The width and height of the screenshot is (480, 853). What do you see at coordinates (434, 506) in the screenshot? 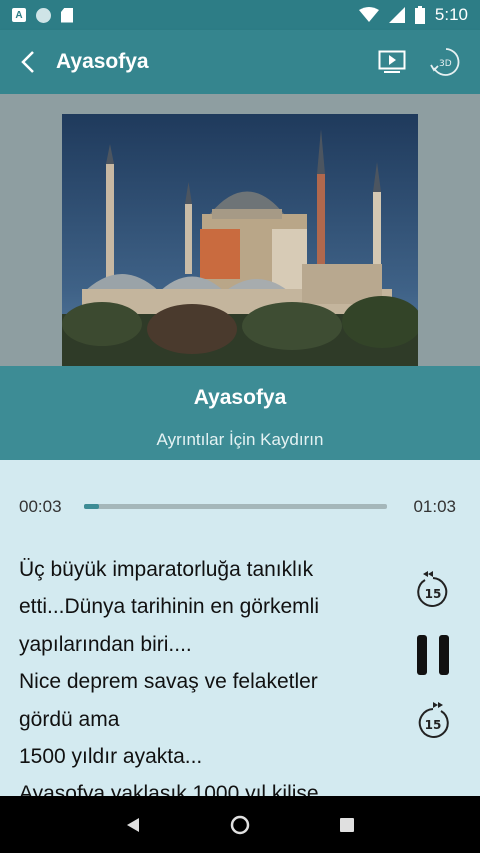
I see `total-time: 01:03` at bounding box center [434, 506].